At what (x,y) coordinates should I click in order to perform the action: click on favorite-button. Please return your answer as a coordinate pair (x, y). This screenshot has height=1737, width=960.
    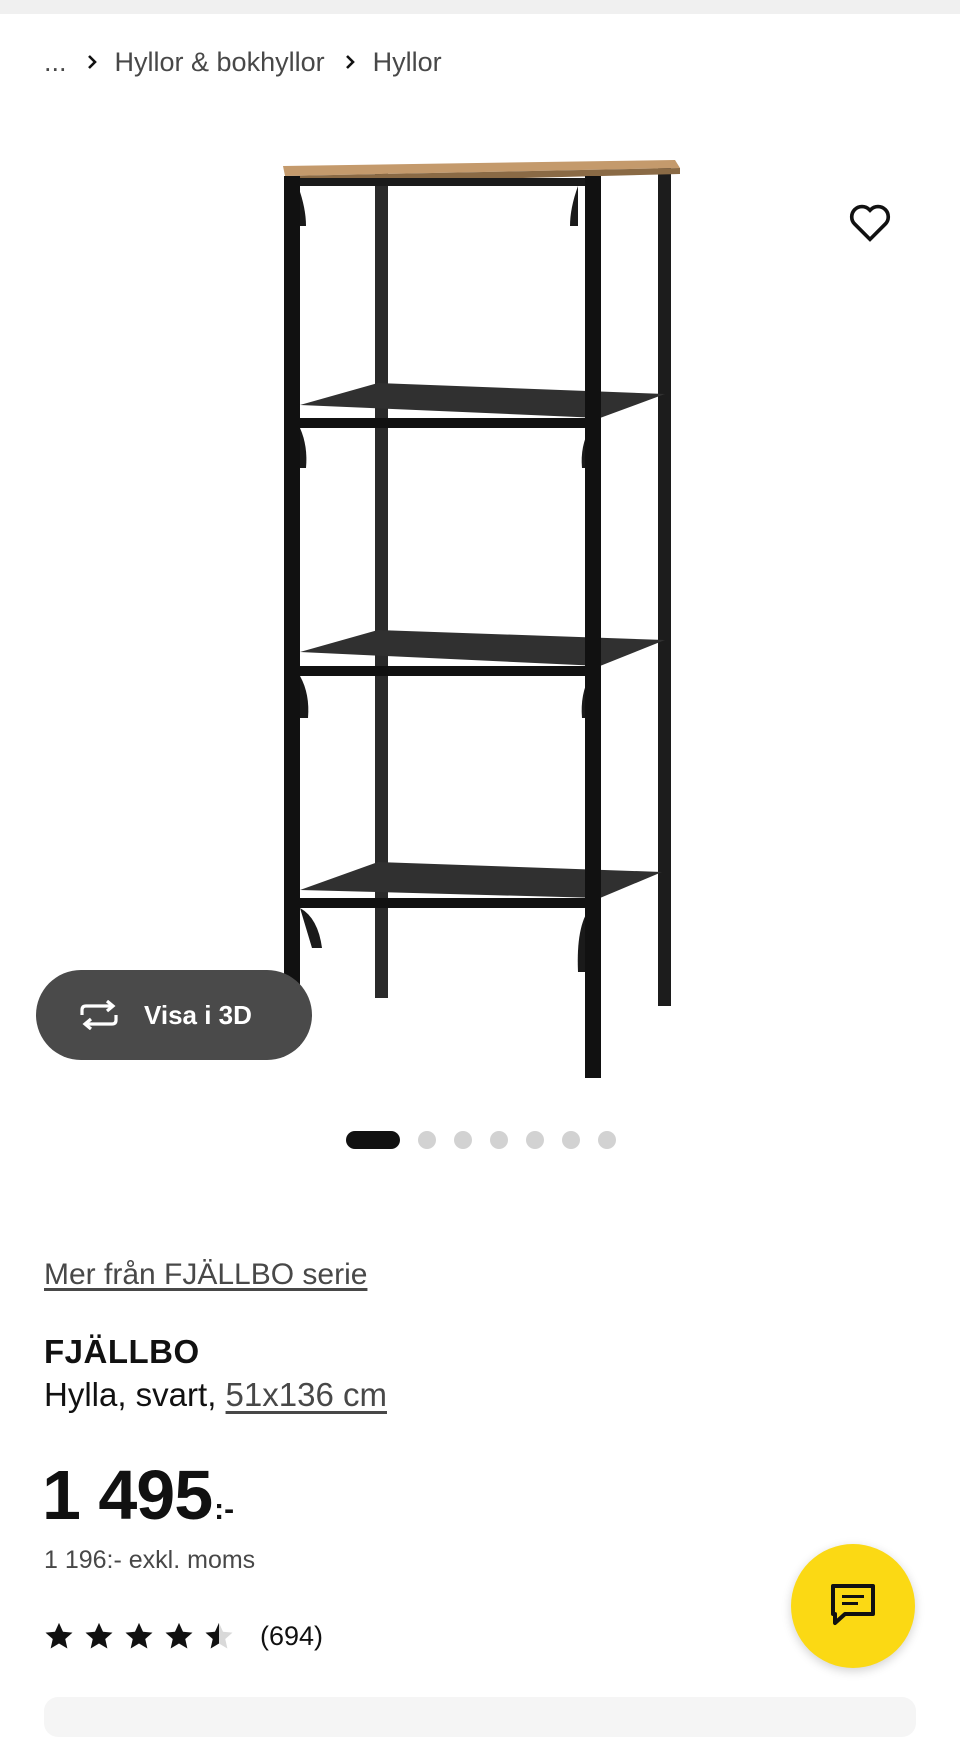
    Looking at the image, I should click on (870, 225).